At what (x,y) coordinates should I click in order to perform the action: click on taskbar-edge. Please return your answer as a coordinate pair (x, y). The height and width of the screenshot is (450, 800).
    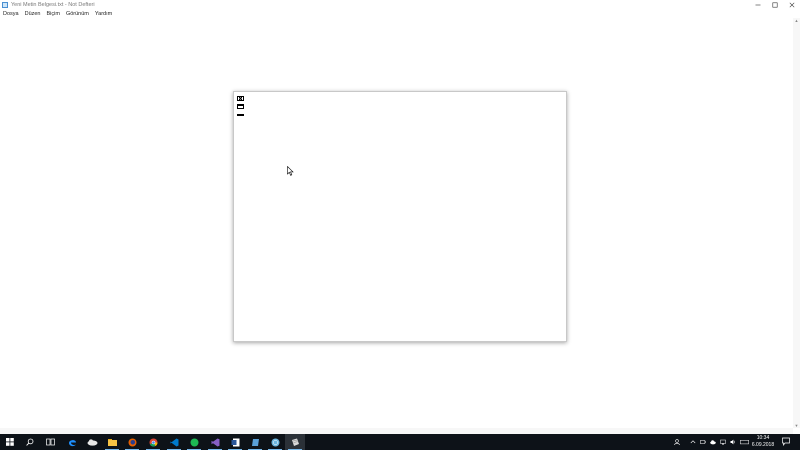
    Looking at the image, I should click on (72, 442).